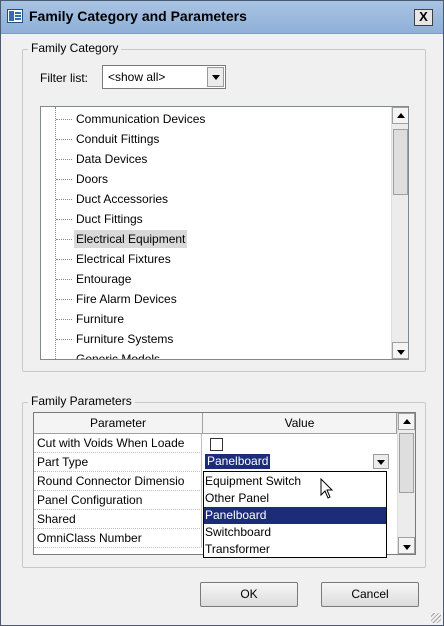  I want to click on dropdown-option: Other Panel, so click(295, 498).